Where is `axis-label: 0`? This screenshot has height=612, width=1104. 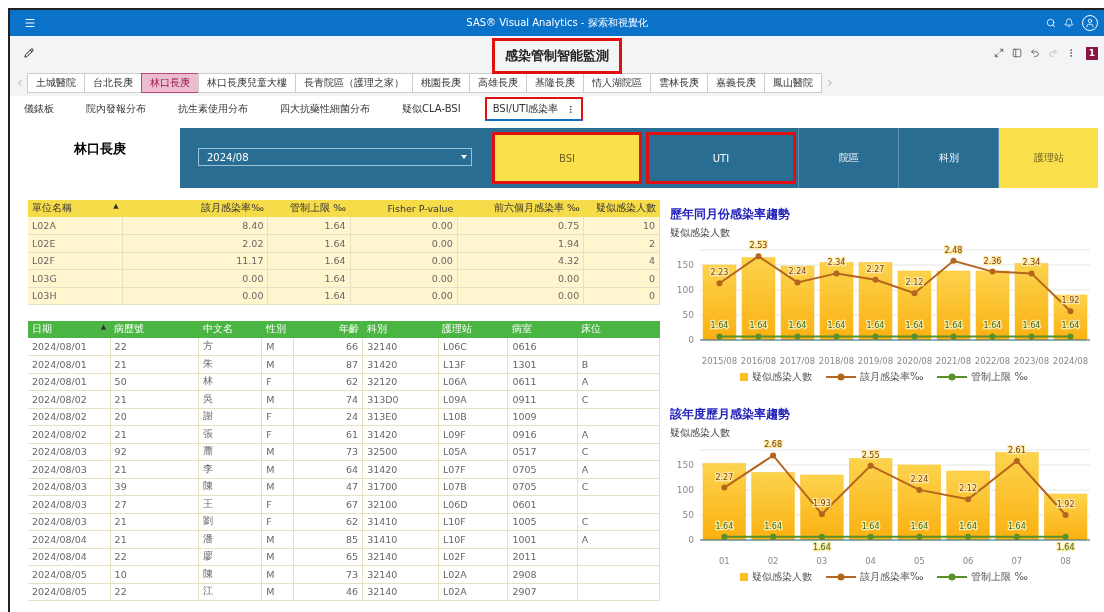
axis-label: 0 is located at coordinates (691, 540).